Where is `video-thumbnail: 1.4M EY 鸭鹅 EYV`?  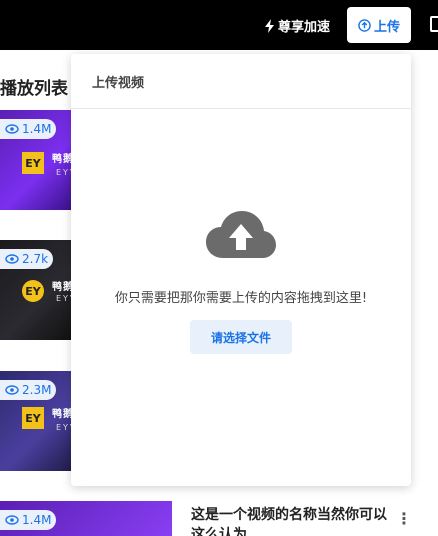
video-thumbnail: 1.4M EY 鸭鹅 EYV is located at coordinates (36, 160).